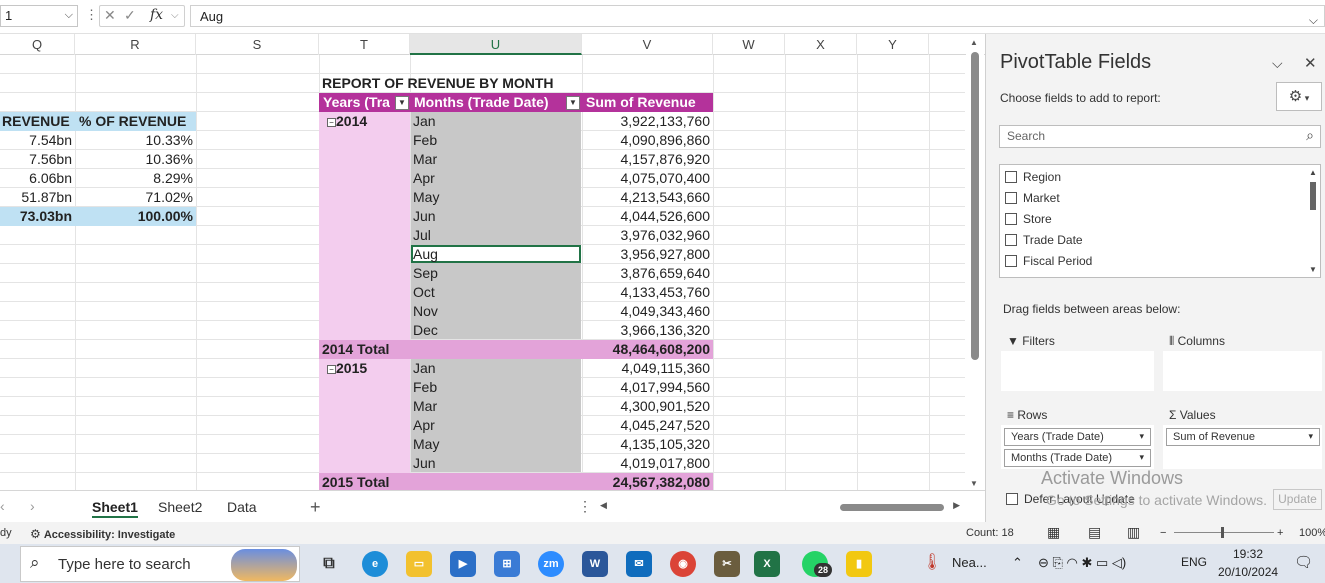 The width and height of the screenshot is (1325, 583). I want to click on total-value: 24,567,382,080, so click(647, 481).